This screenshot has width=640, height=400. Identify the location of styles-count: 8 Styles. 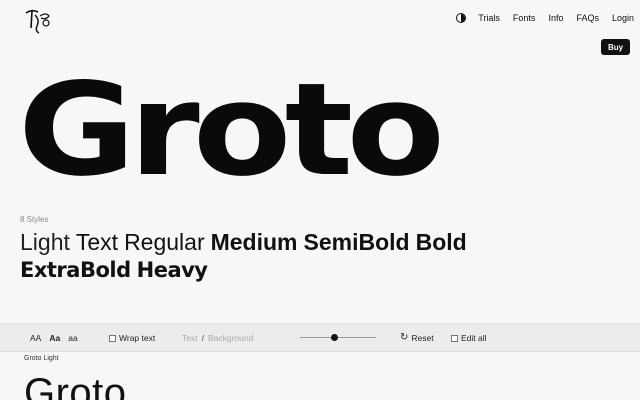
(34, 219).